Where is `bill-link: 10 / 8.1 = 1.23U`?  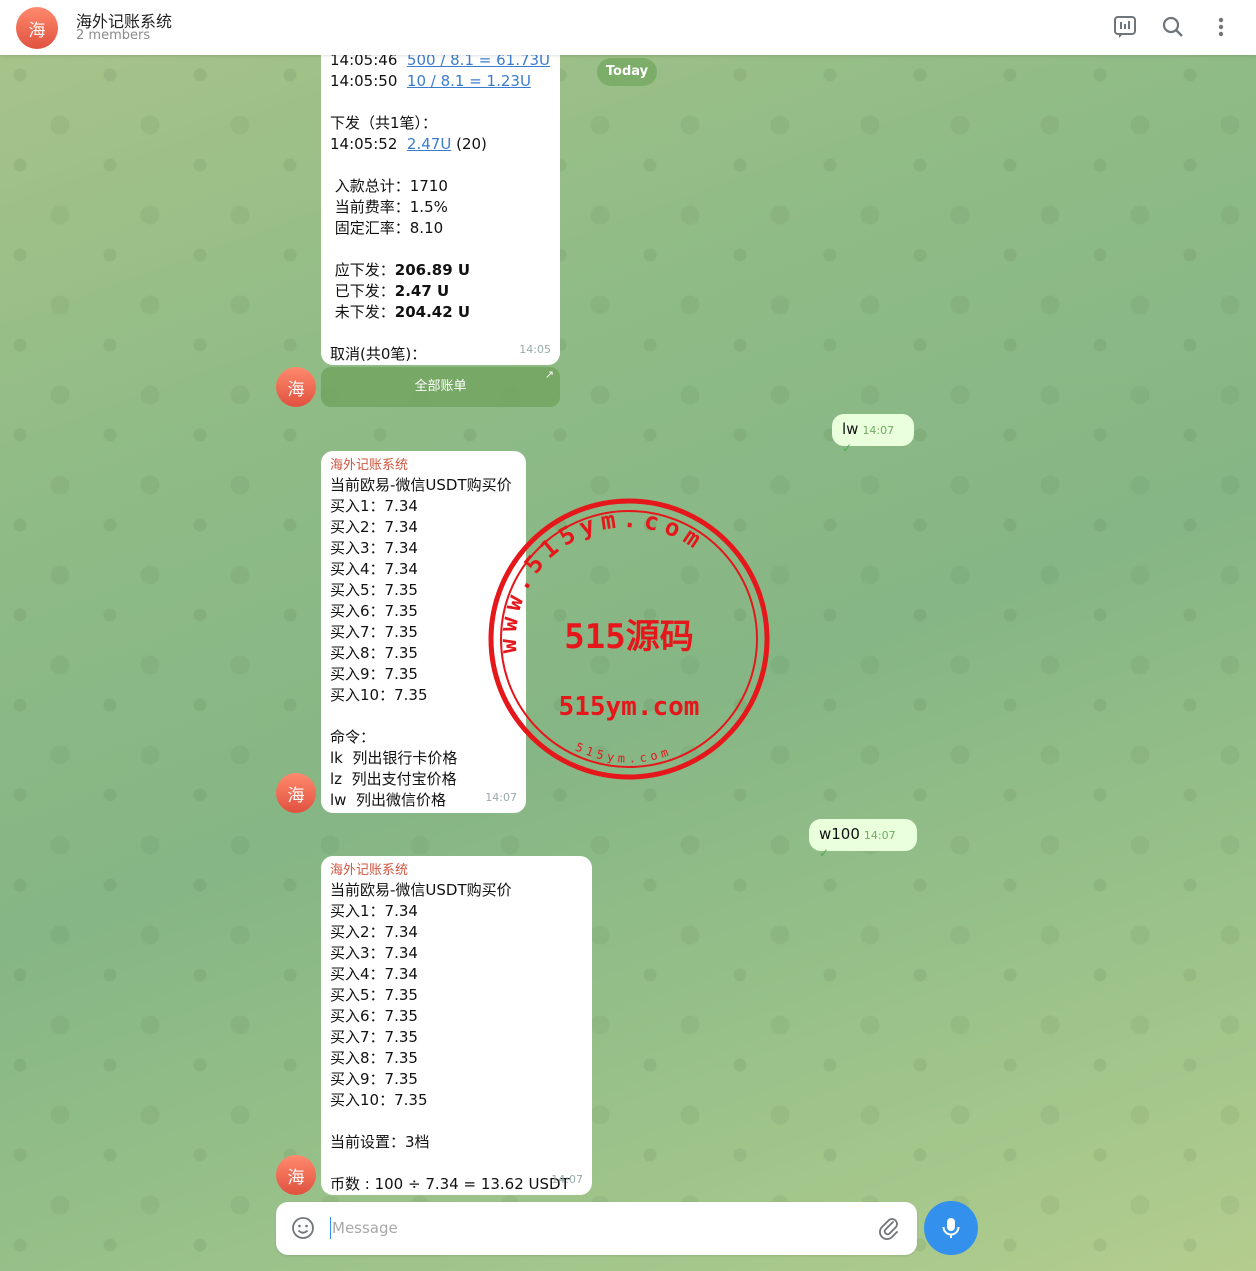 bill-link: 10 / 8.1 = 1.23U is located at coordinates (469, 81).